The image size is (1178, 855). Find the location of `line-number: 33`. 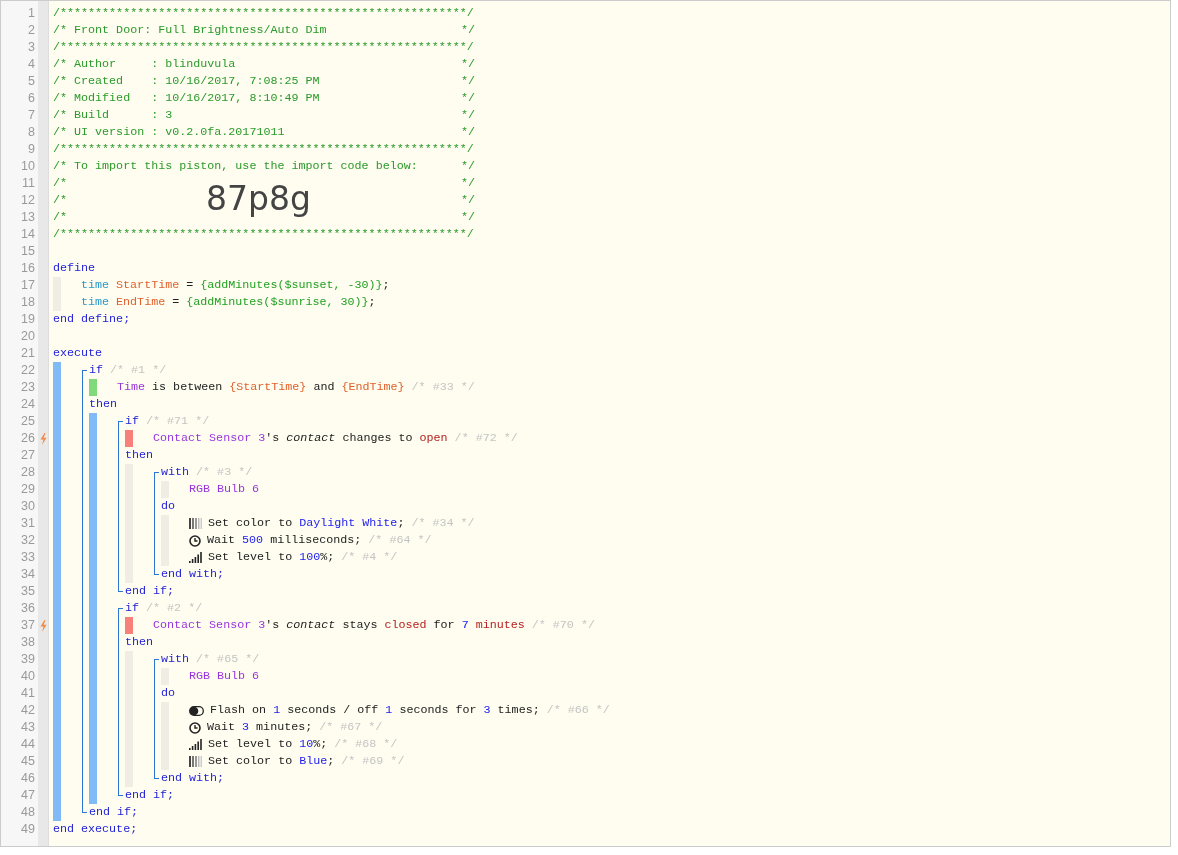

line-number: 33 is located at coordinates (28, 557).